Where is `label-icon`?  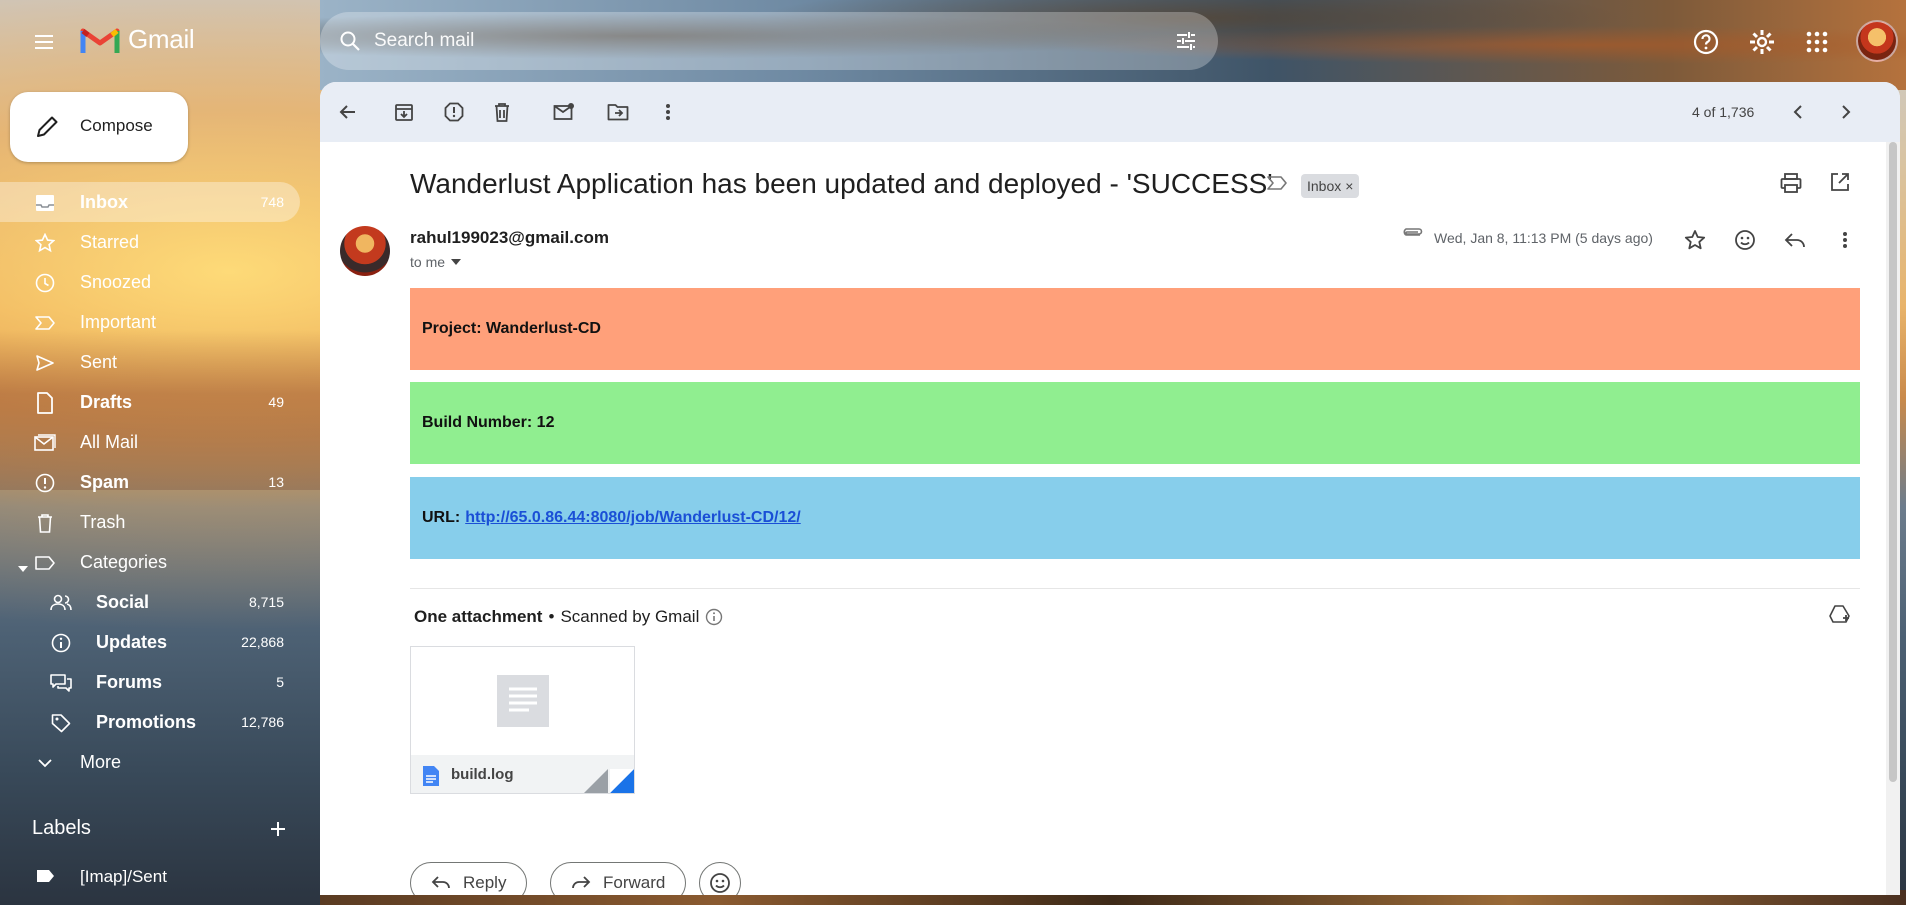 label-icon is located at coordinates (46, 878).